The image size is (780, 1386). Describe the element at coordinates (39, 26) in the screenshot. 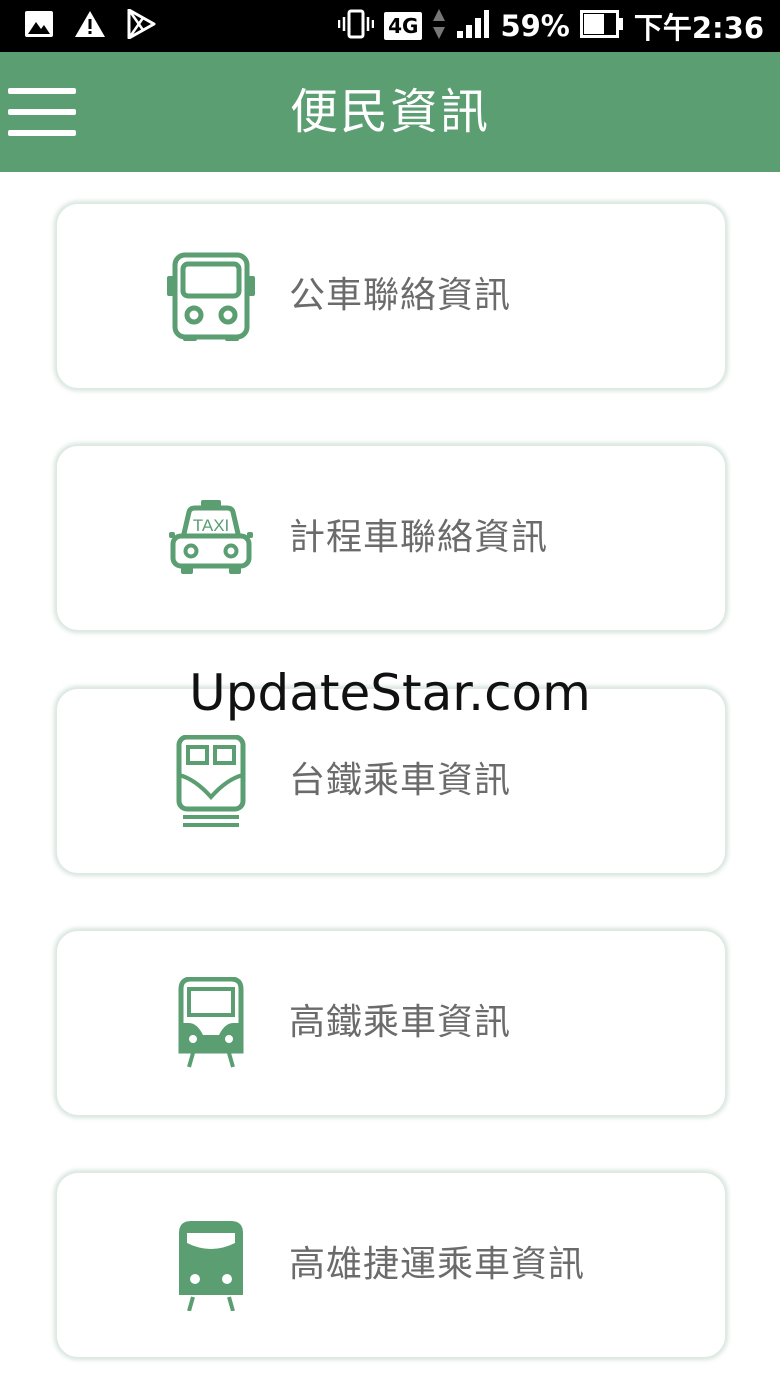

I see `image-notification-icon` at that location.